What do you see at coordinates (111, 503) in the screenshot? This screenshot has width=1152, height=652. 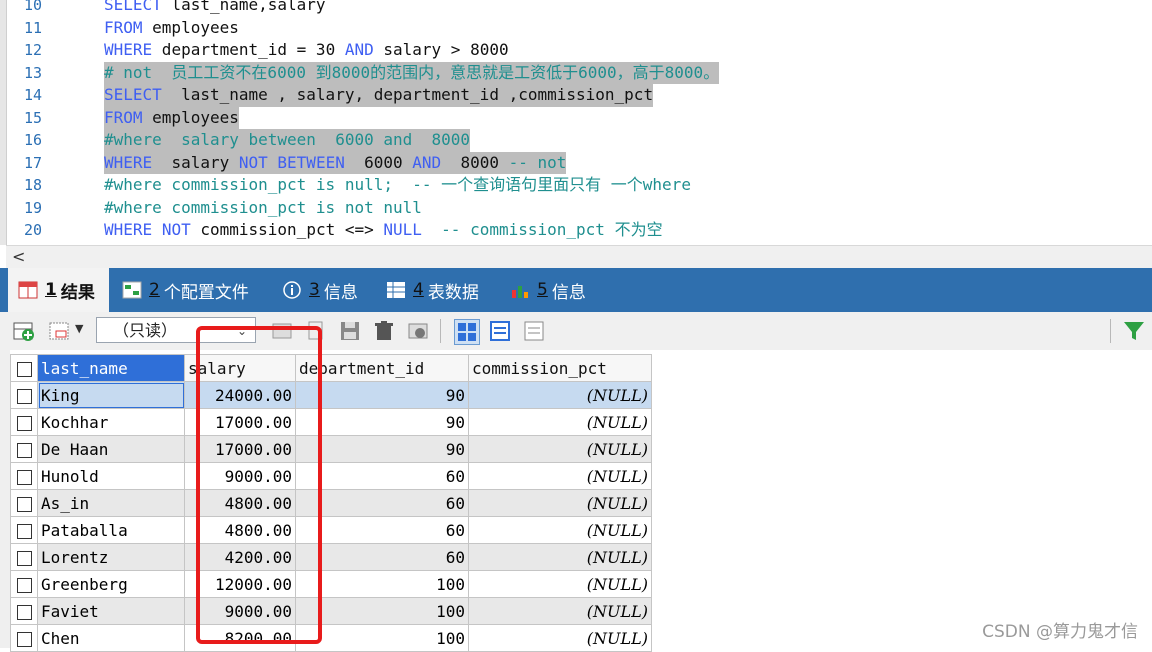 I see `table-cell: As_in` at bounding box center [111, 503].